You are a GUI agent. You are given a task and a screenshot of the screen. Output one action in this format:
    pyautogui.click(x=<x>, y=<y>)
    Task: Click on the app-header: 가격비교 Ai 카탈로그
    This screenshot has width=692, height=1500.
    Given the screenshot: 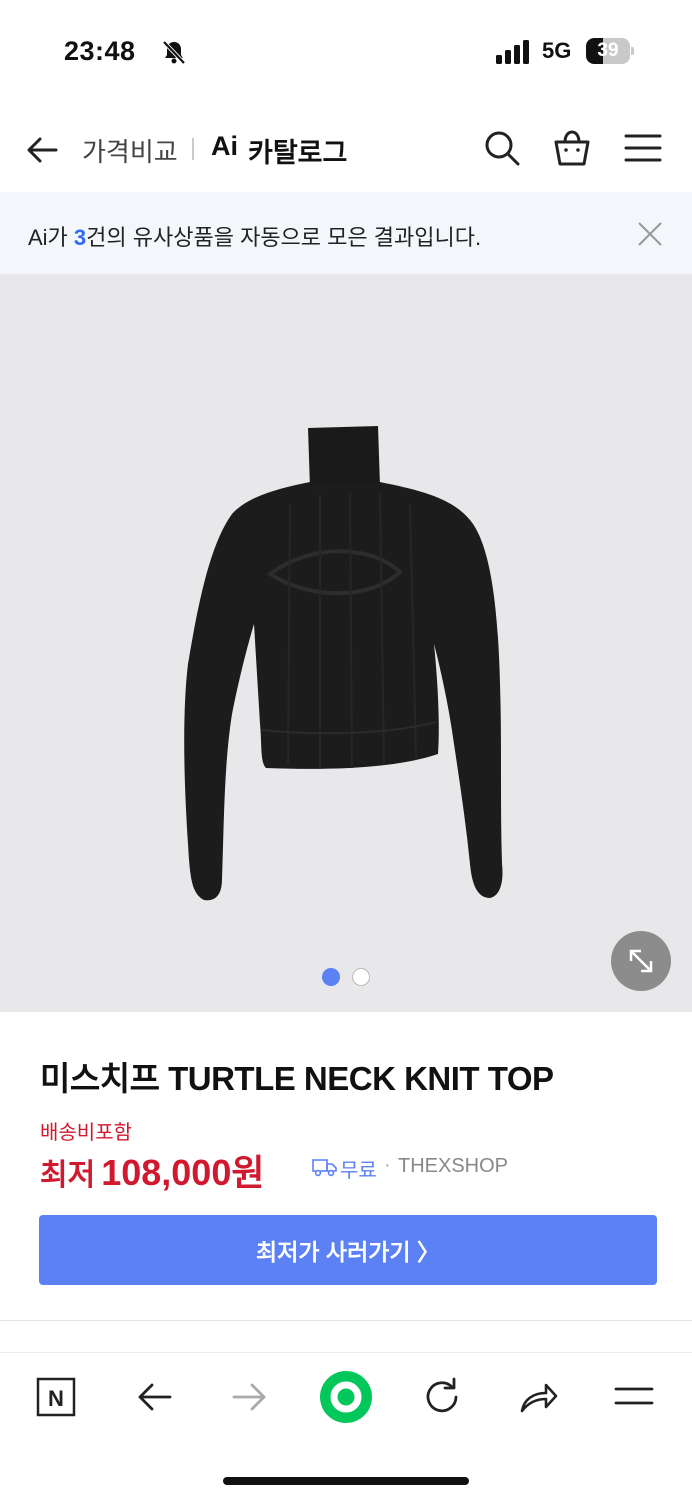 What is the action you would take?
    pyautogui.click(x=346, y=149)
    